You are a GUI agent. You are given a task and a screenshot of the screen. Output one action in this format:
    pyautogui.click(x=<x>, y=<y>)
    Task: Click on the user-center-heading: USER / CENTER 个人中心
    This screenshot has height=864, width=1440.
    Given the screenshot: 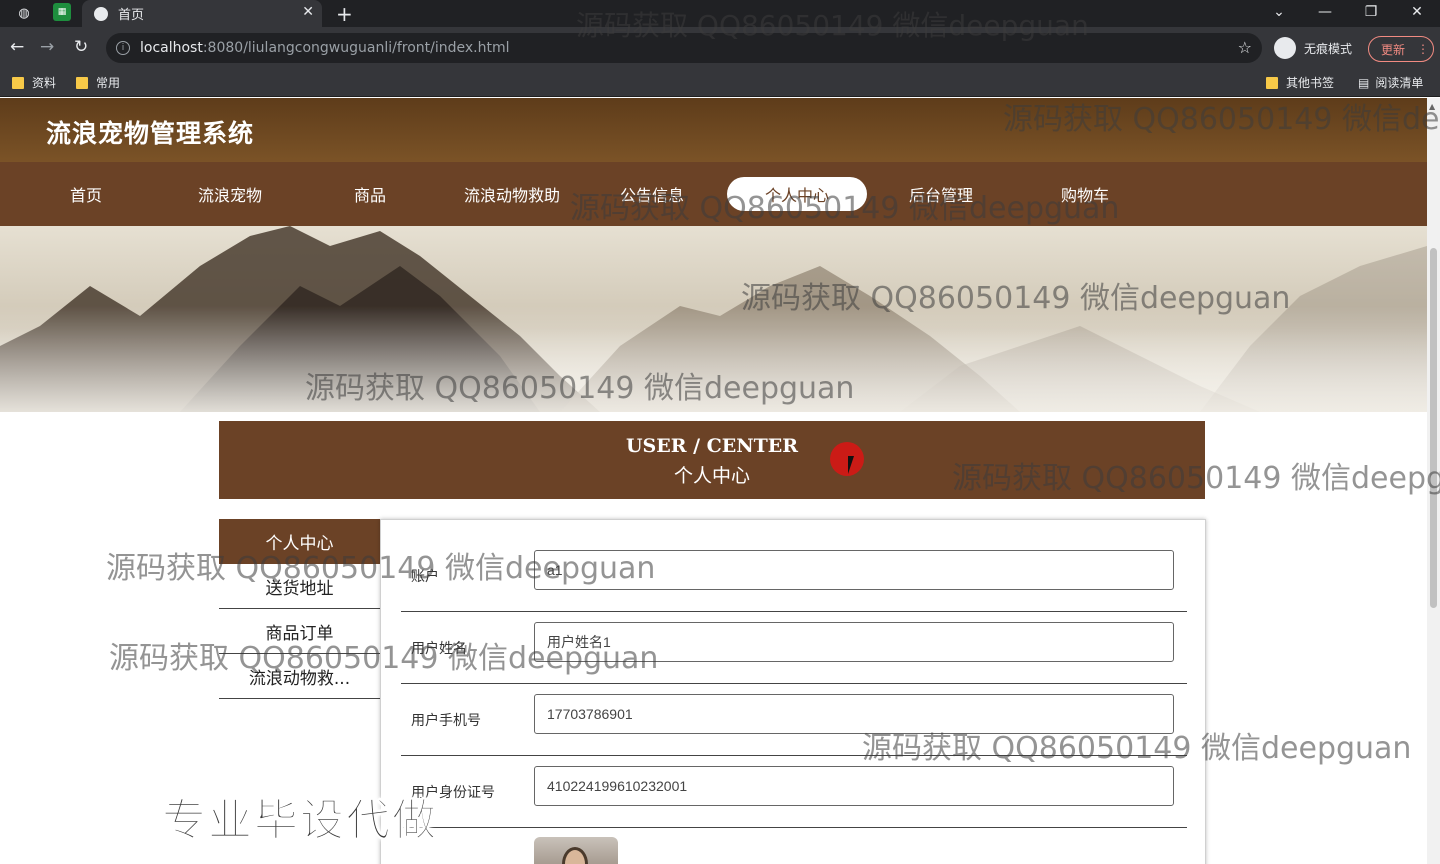 What is the action you would take?
    pyautogui.click(x=712, y=460)
    